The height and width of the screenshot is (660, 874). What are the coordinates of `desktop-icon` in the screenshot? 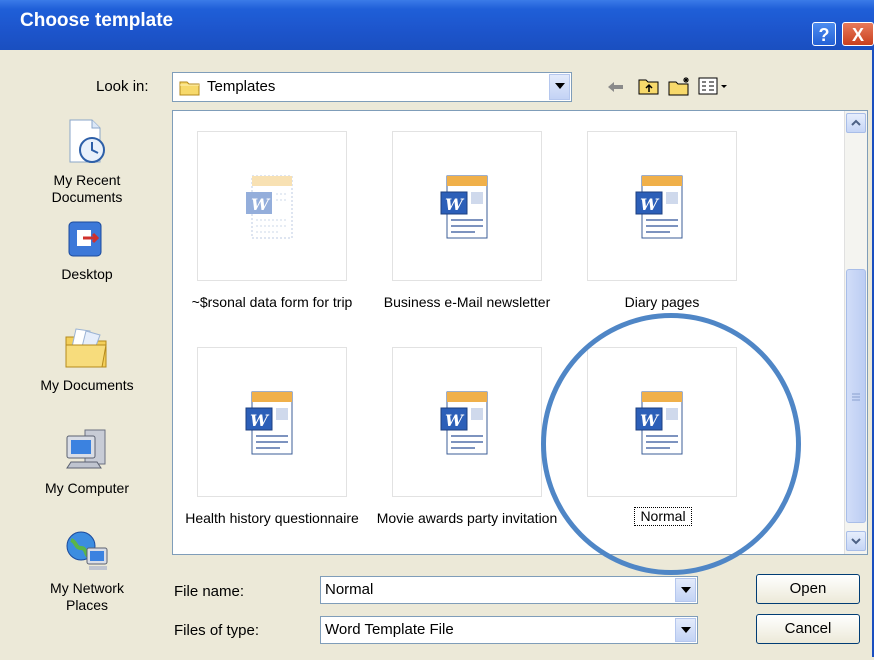 It's located at (87, 242).